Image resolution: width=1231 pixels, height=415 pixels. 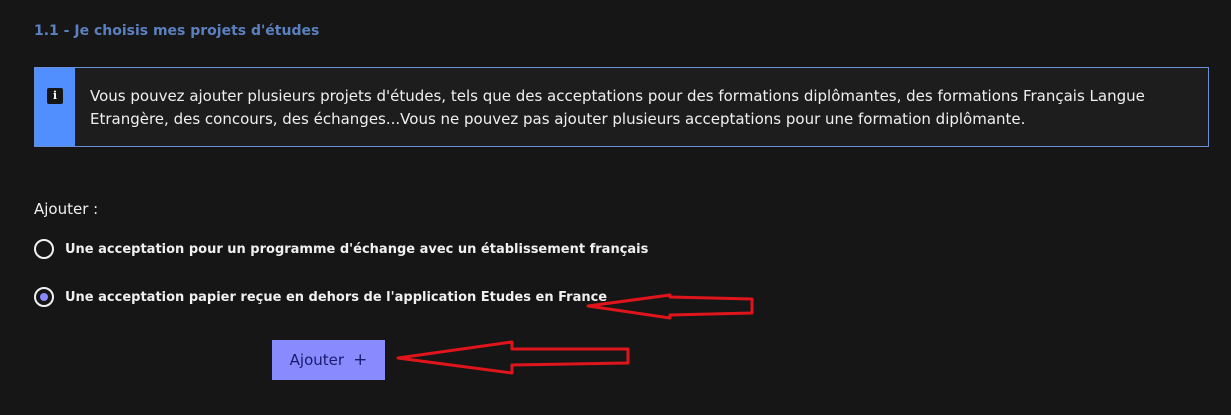 I want to click on plus-icon: +, so click(x=360, y=359).